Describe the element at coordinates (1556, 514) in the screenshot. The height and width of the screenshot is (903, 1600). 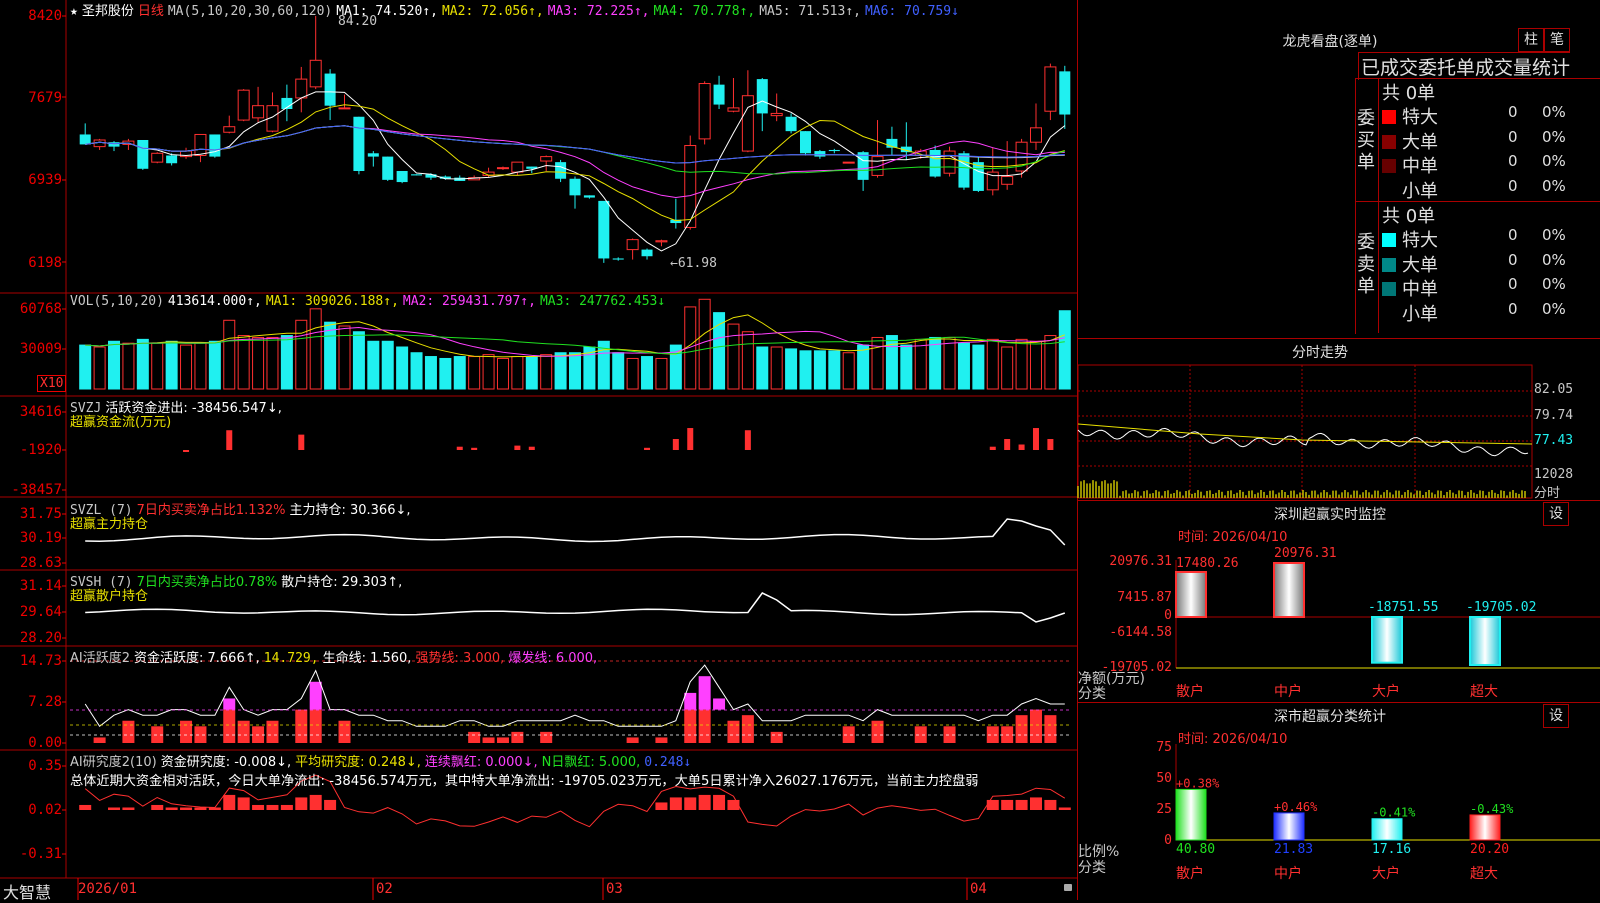
I see `rt-settings-button: 设` at that location.